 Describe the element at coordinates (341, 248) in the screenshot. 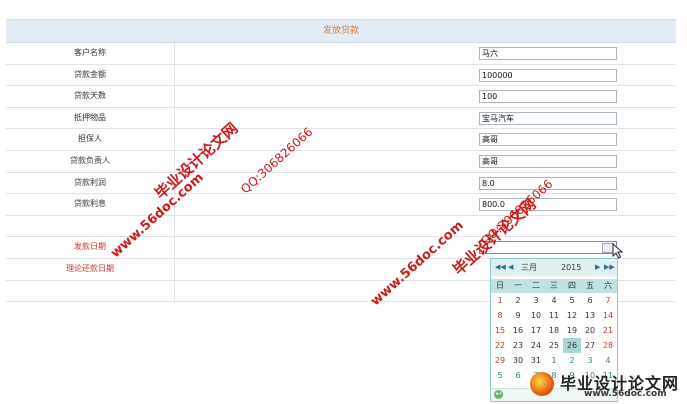

I see `form-row-issue-date: 发款日期` at that location.